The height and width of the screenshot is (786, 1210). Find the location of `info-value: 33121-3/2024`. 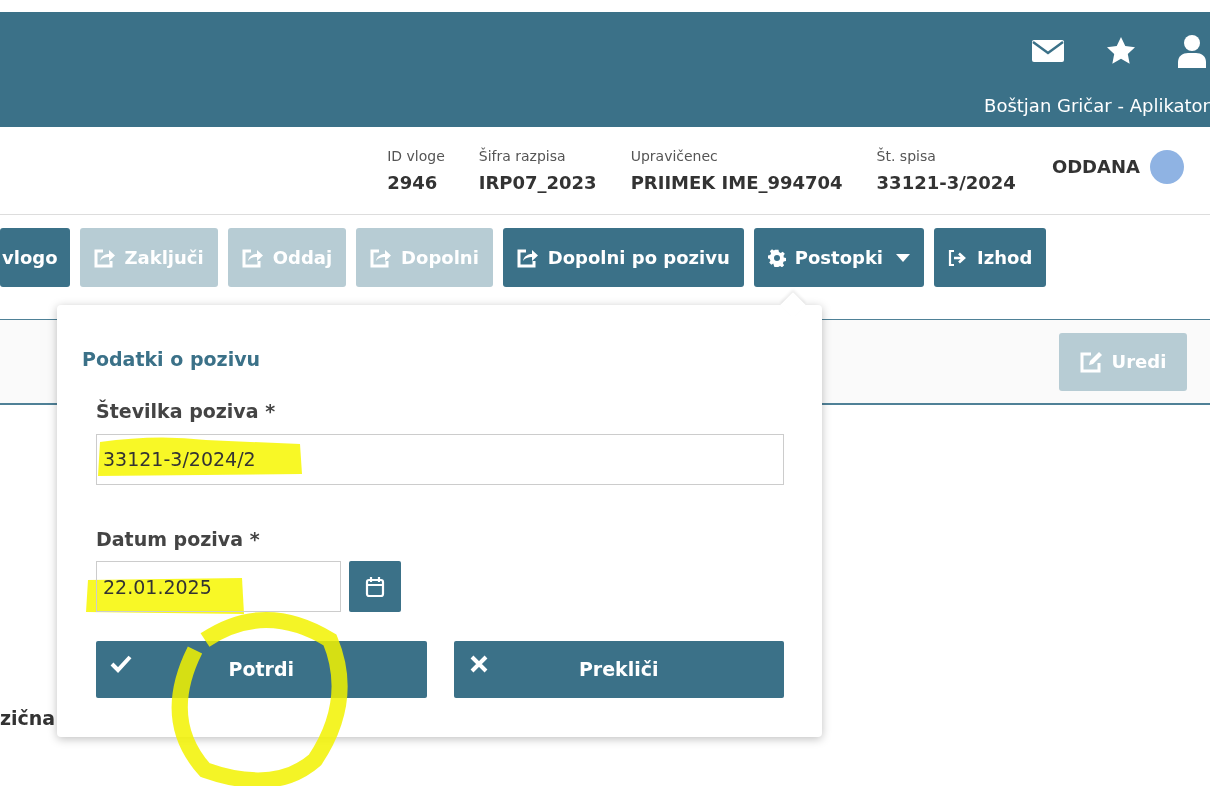

info-value: 33121-3/2024 is located at coordinates (946, 182).